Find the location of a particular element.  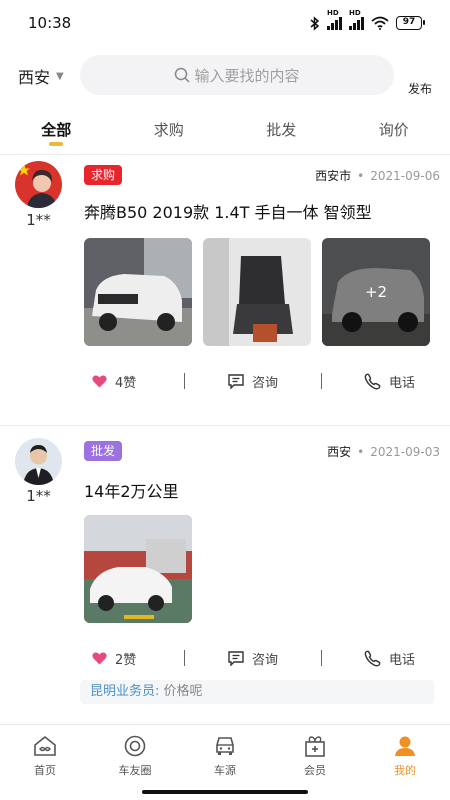

car-icon is located at coordinates (225, 746).